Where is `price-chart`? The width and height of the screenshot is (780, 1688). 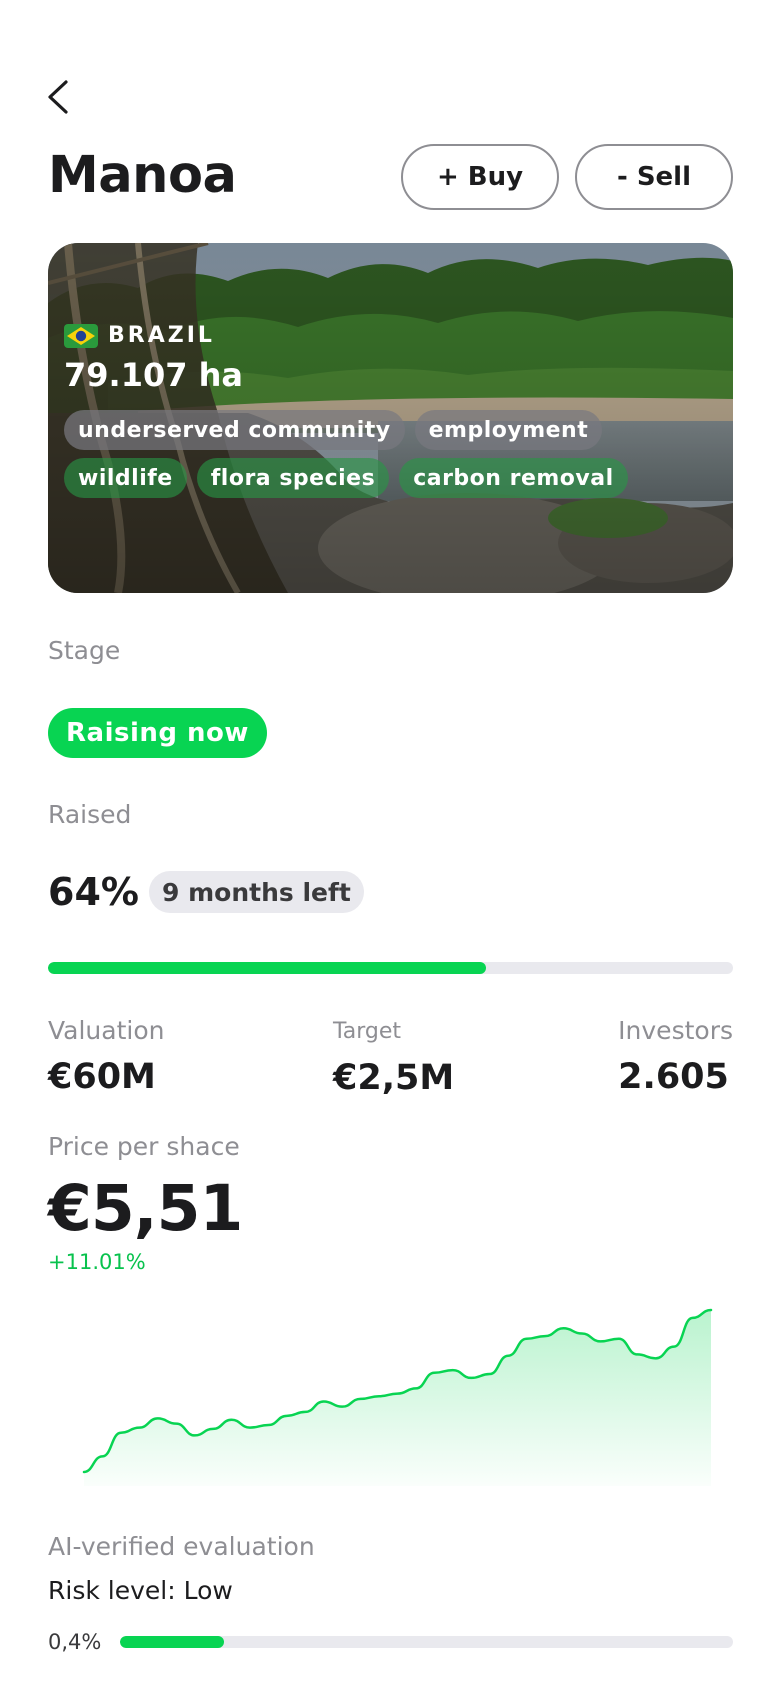 price-chart is located at coordinates (397, 1397).